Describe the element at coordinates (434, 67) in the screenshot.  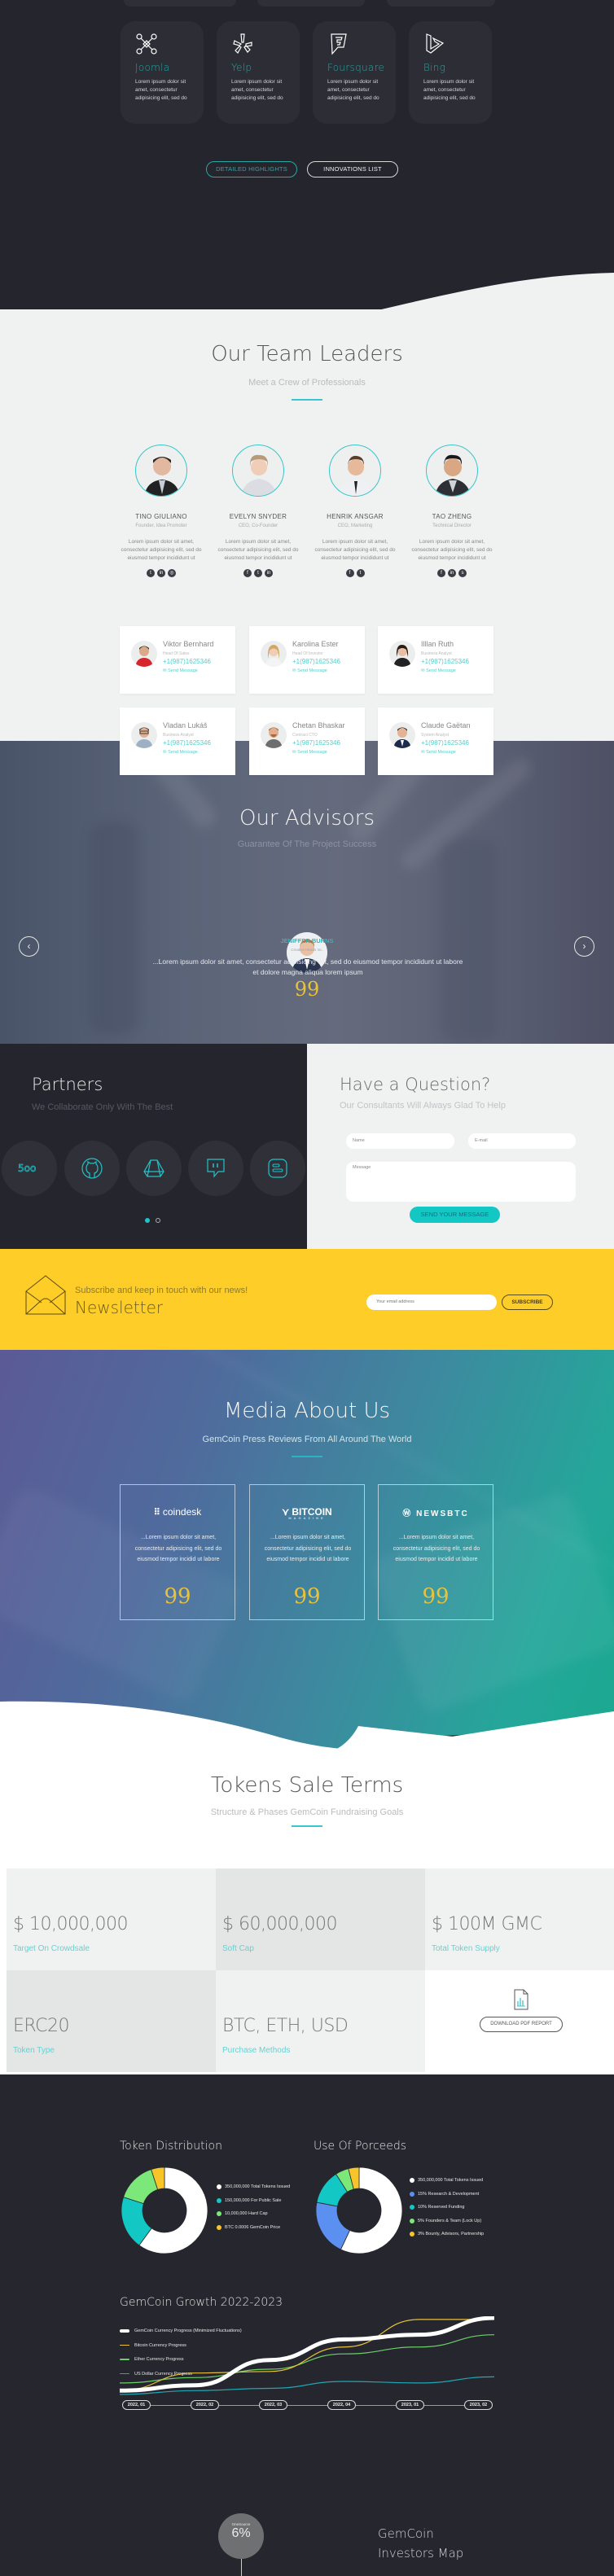
I see `feature-title: Bing` at that location.